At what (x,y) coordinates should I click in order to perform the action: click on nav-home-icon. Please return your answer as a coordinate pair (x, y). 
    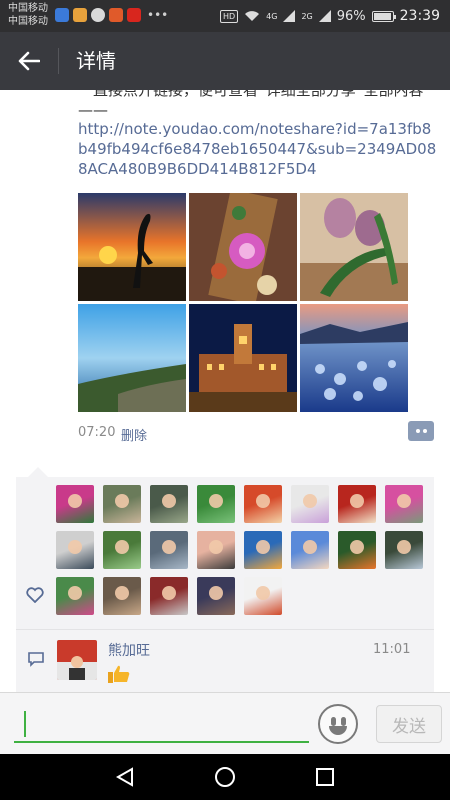
    Looking at the image, I should click on (225, 777).